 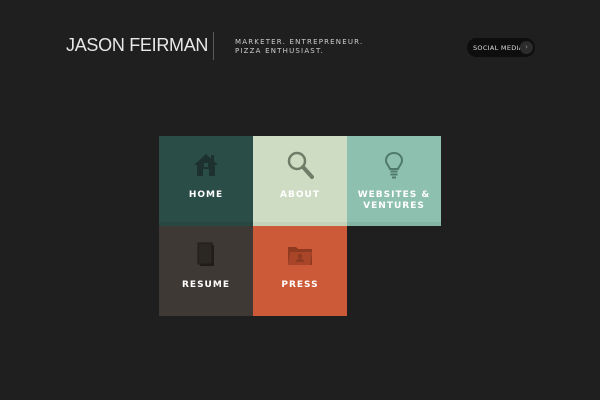 I want to click on nav-tile-resume: RESUME, so click(x=206, y=271).